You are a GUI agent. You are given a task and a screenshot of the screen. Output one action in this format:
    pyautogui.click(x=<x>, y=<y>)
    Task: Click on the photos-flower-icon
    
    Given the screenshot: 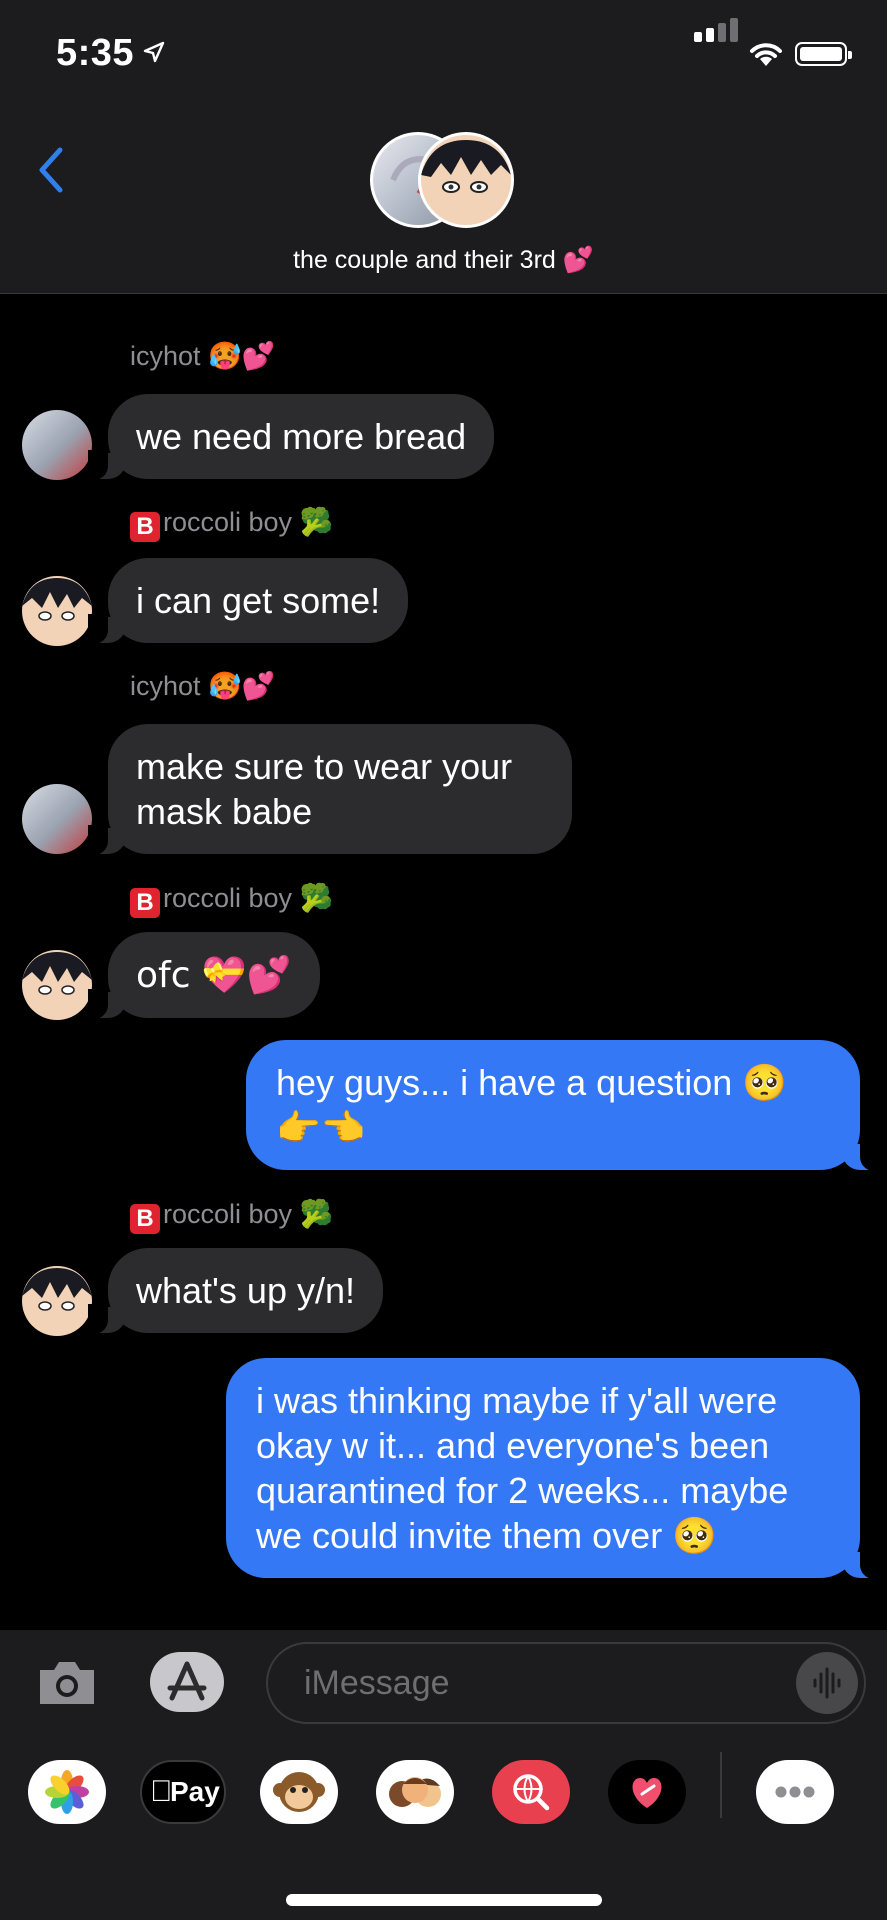 What is the action you would take?
    pyautogui.click(x=67, y=1792)
    